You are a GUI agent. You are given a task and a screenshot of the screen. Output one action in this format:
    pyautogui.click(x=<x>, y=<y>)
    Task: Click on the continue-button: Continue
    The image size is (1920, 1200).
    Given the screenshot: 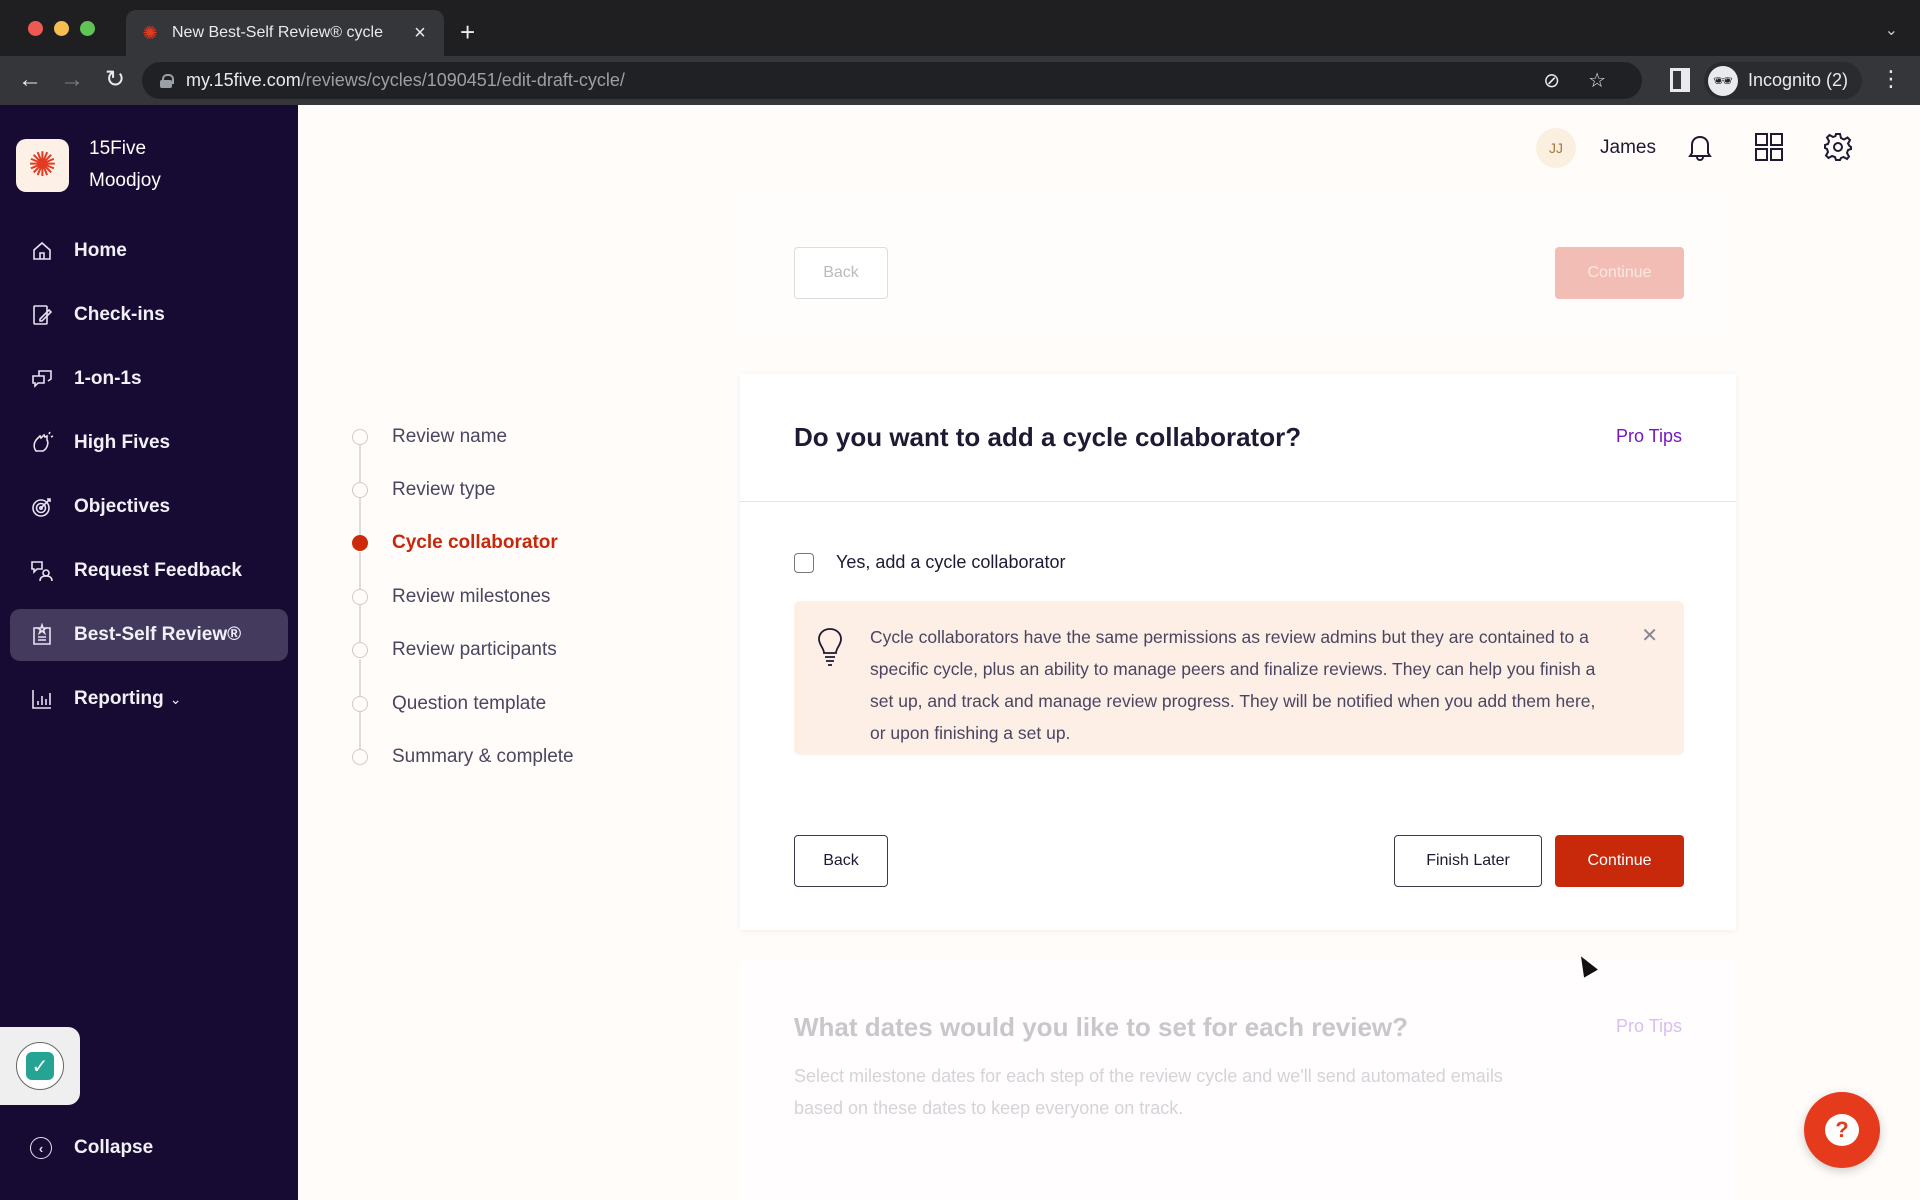 What is the action you would take?
    pyautogui.click(x=1619, y=861)
    